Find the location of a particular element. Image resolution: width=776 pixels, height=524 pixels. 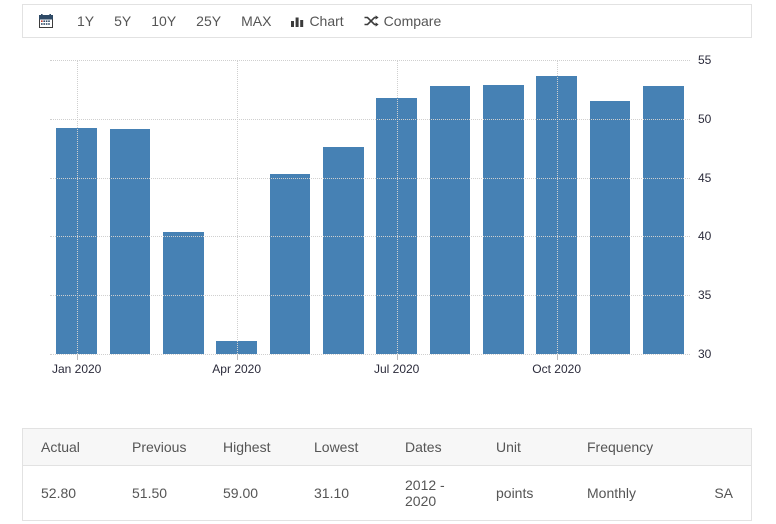

table-column-header: Previous is located at coordinates (159, 447).